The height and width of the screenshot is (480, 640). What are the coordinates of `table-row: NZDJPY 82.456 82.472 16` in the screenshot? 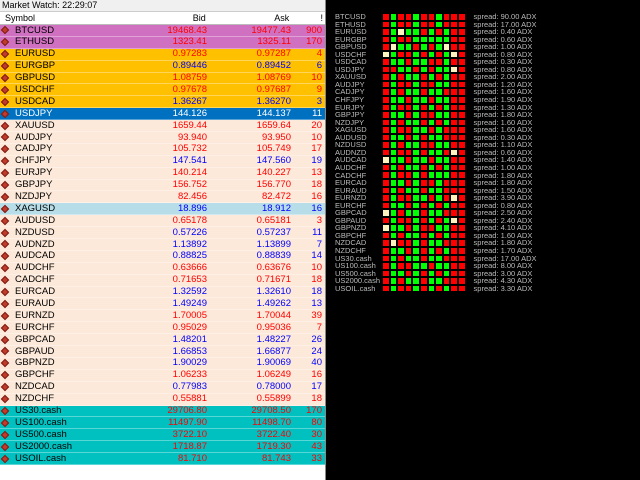 It's located at (162, 197).